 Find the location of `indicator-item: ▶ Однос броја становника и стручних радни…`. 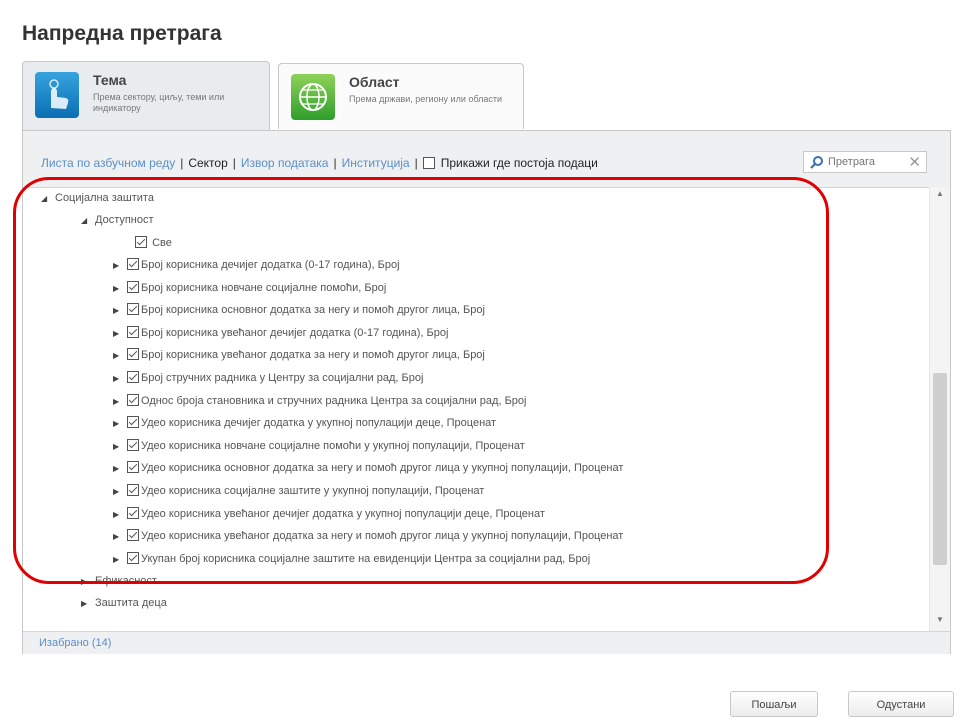

indicator-item: ▶ Однос броја становника и стручних радни… is located at coordinates (319, 401).